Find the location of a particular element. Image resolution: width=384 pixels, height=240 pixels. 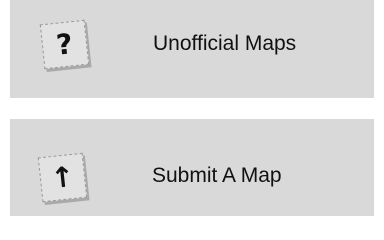

unofficial-maps-label: Unofficial Maps is located at coordinates (225, 43).